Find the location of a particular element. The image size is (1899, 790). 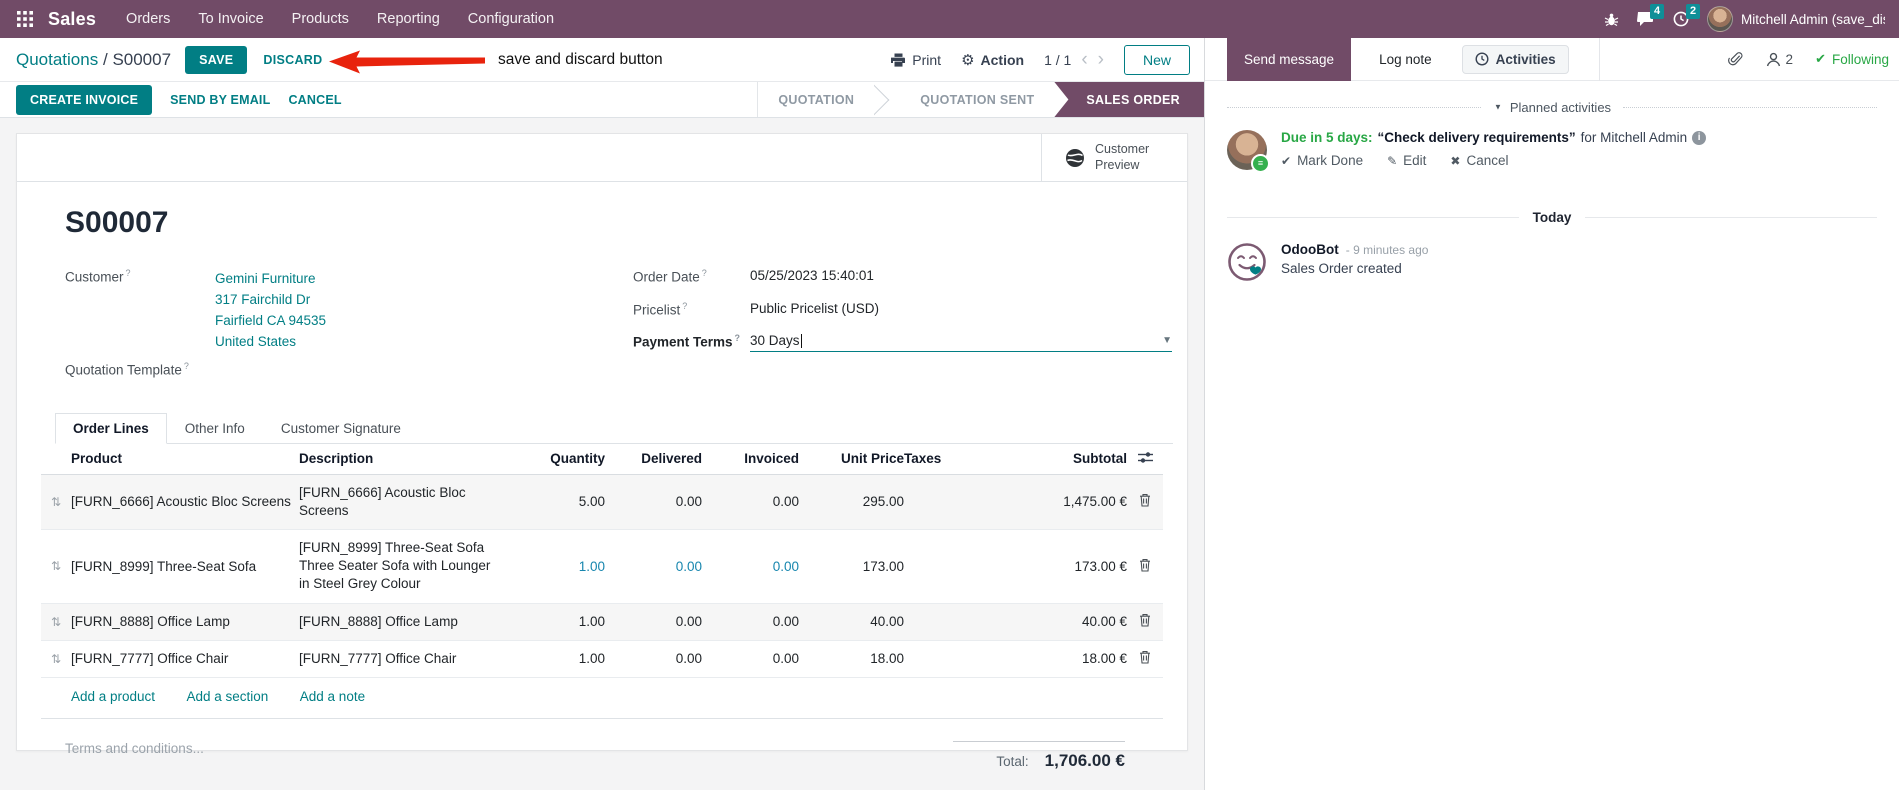

row-description: [FURN_8888] Office Lamp is located at coordinates (404, 622).